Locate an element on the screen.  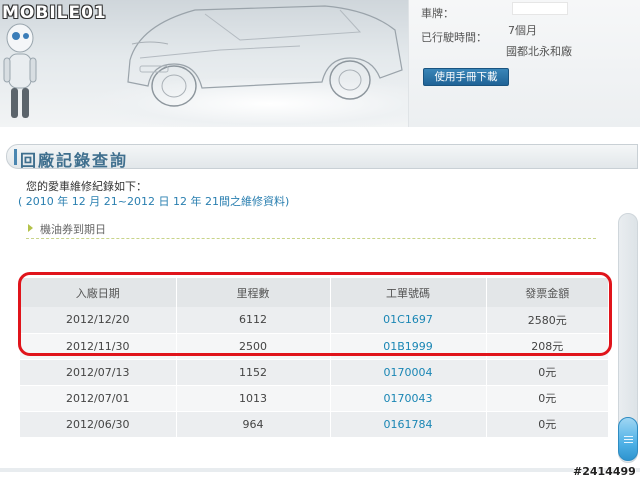
column-header-order: 工單號碼 is located at coordinates (408, 292).